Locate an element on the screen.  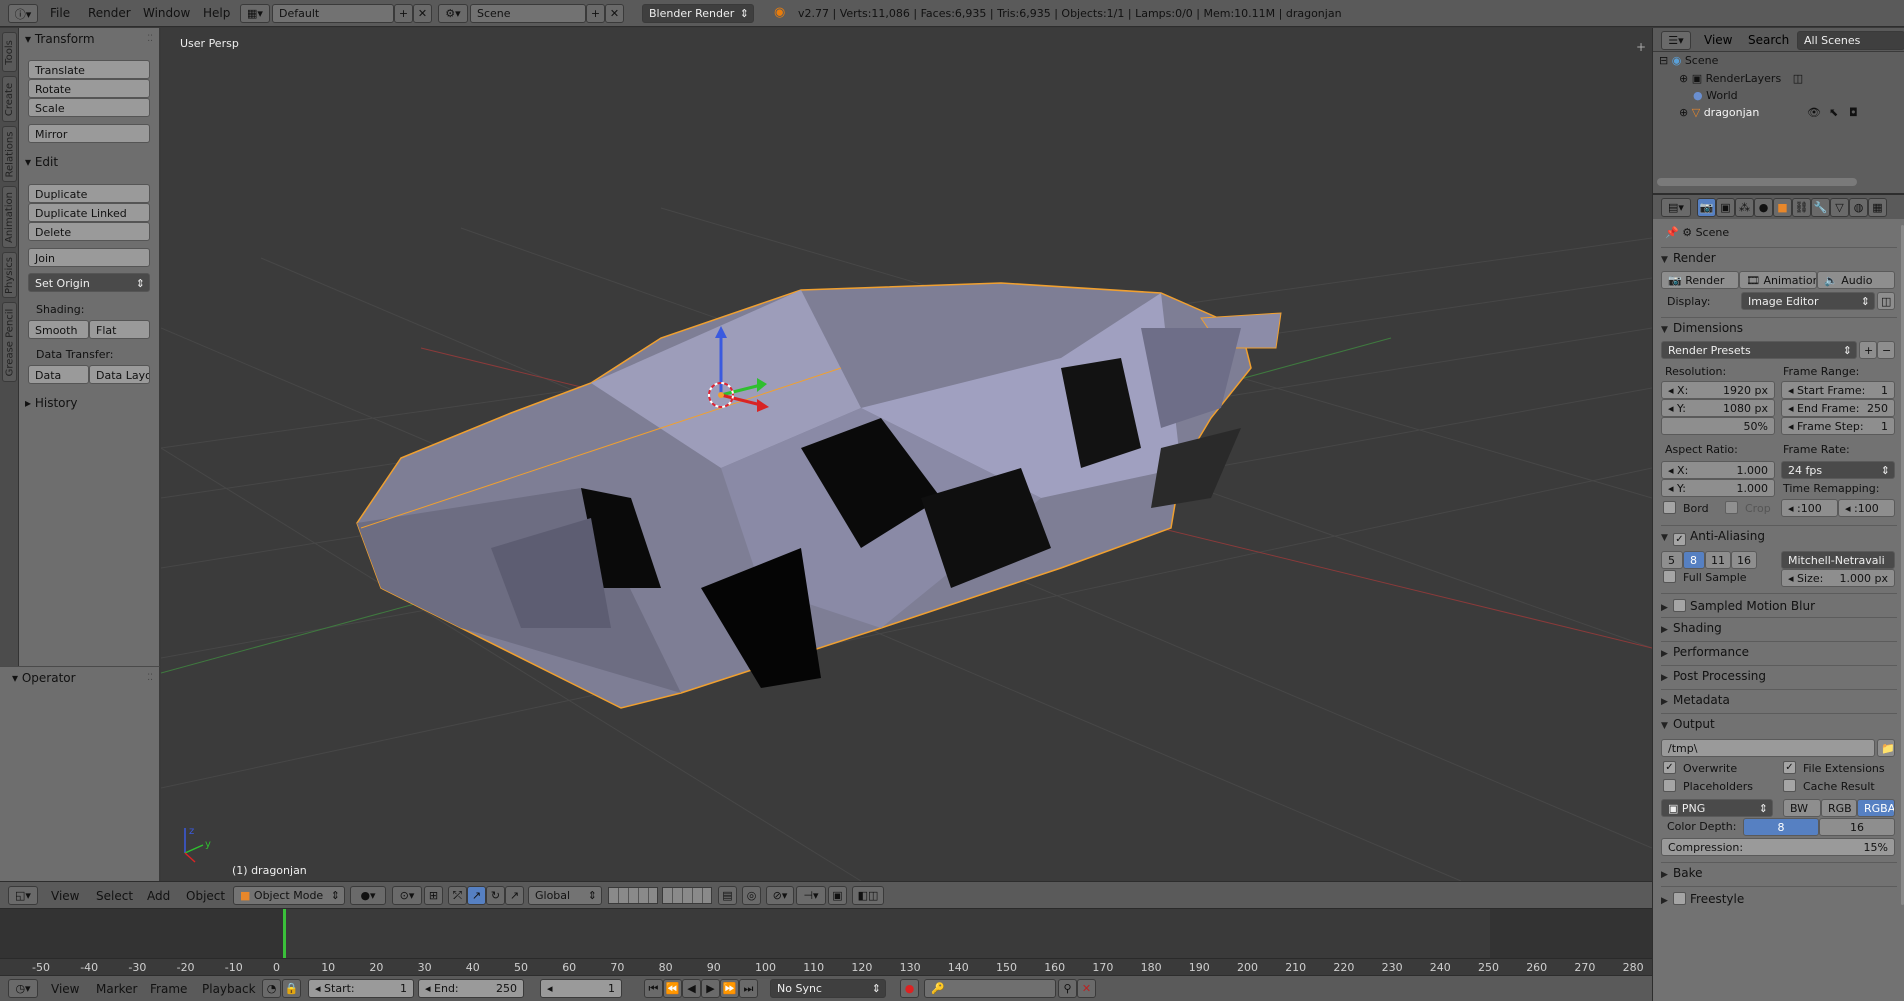
folder-browse-icon: 📁 is located at coordinates (1886, 748).